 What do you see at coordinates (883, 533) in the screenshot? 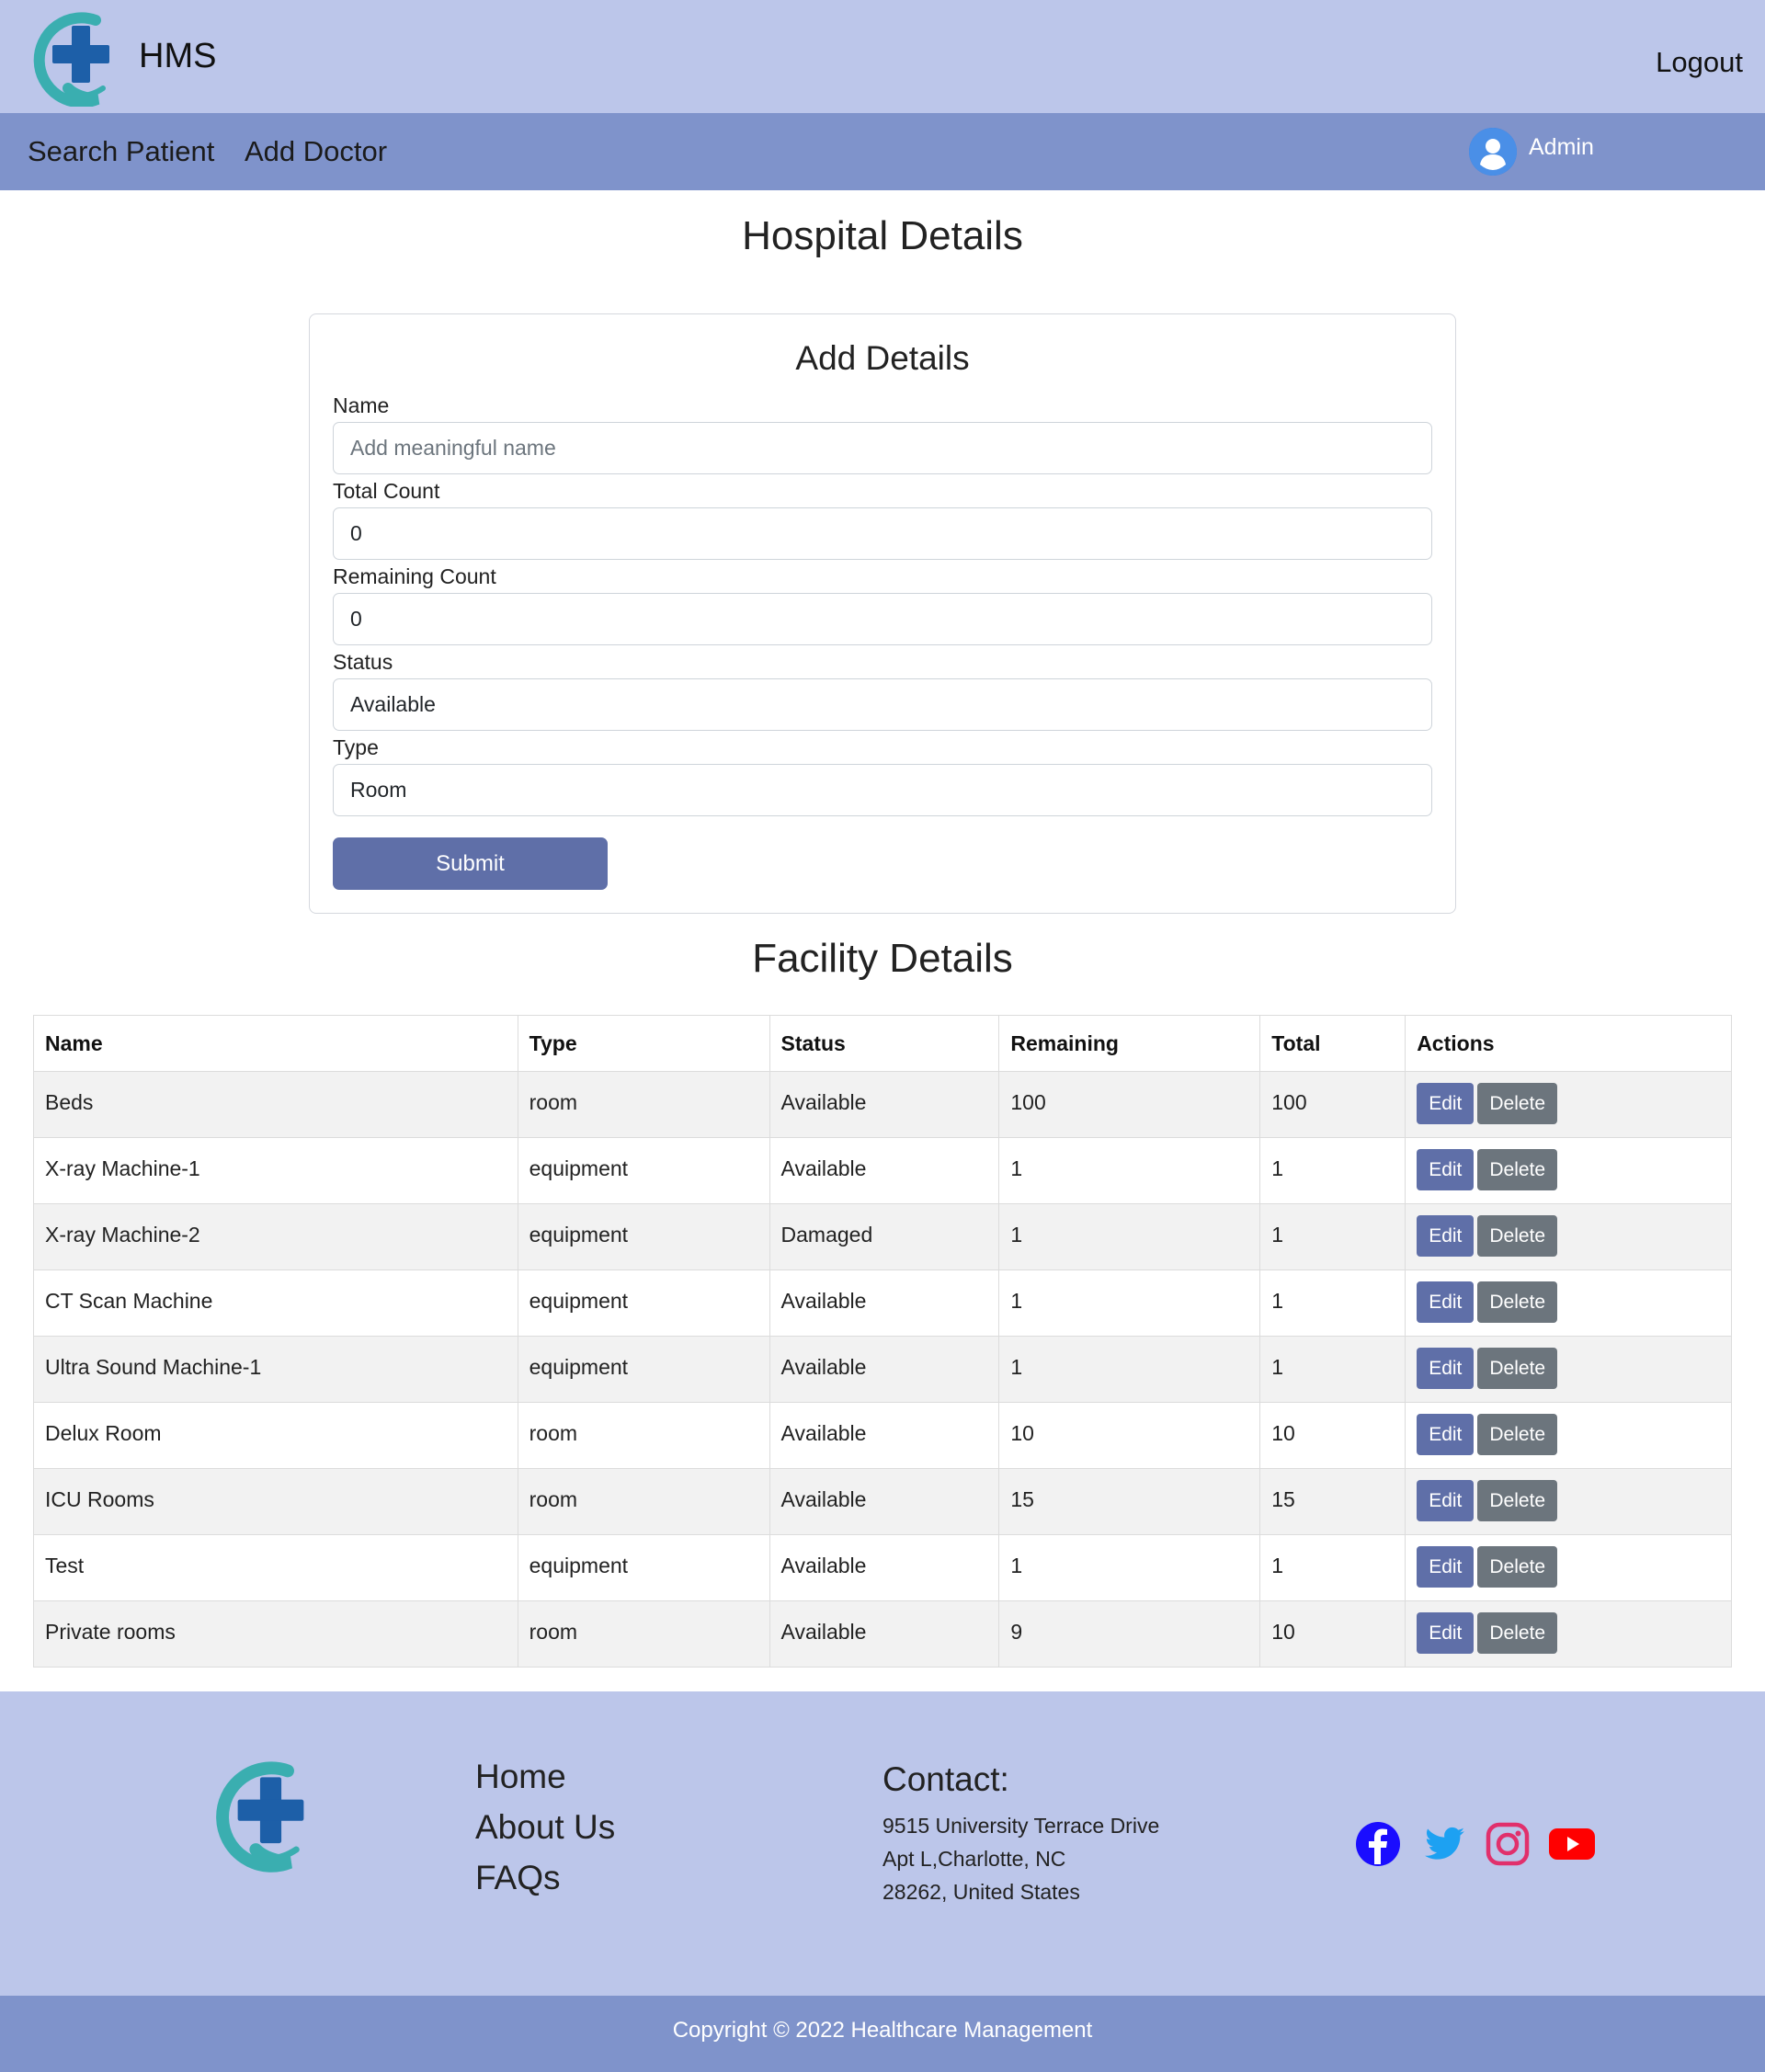
I see `total-count-input` at bounding box center [883, 533].